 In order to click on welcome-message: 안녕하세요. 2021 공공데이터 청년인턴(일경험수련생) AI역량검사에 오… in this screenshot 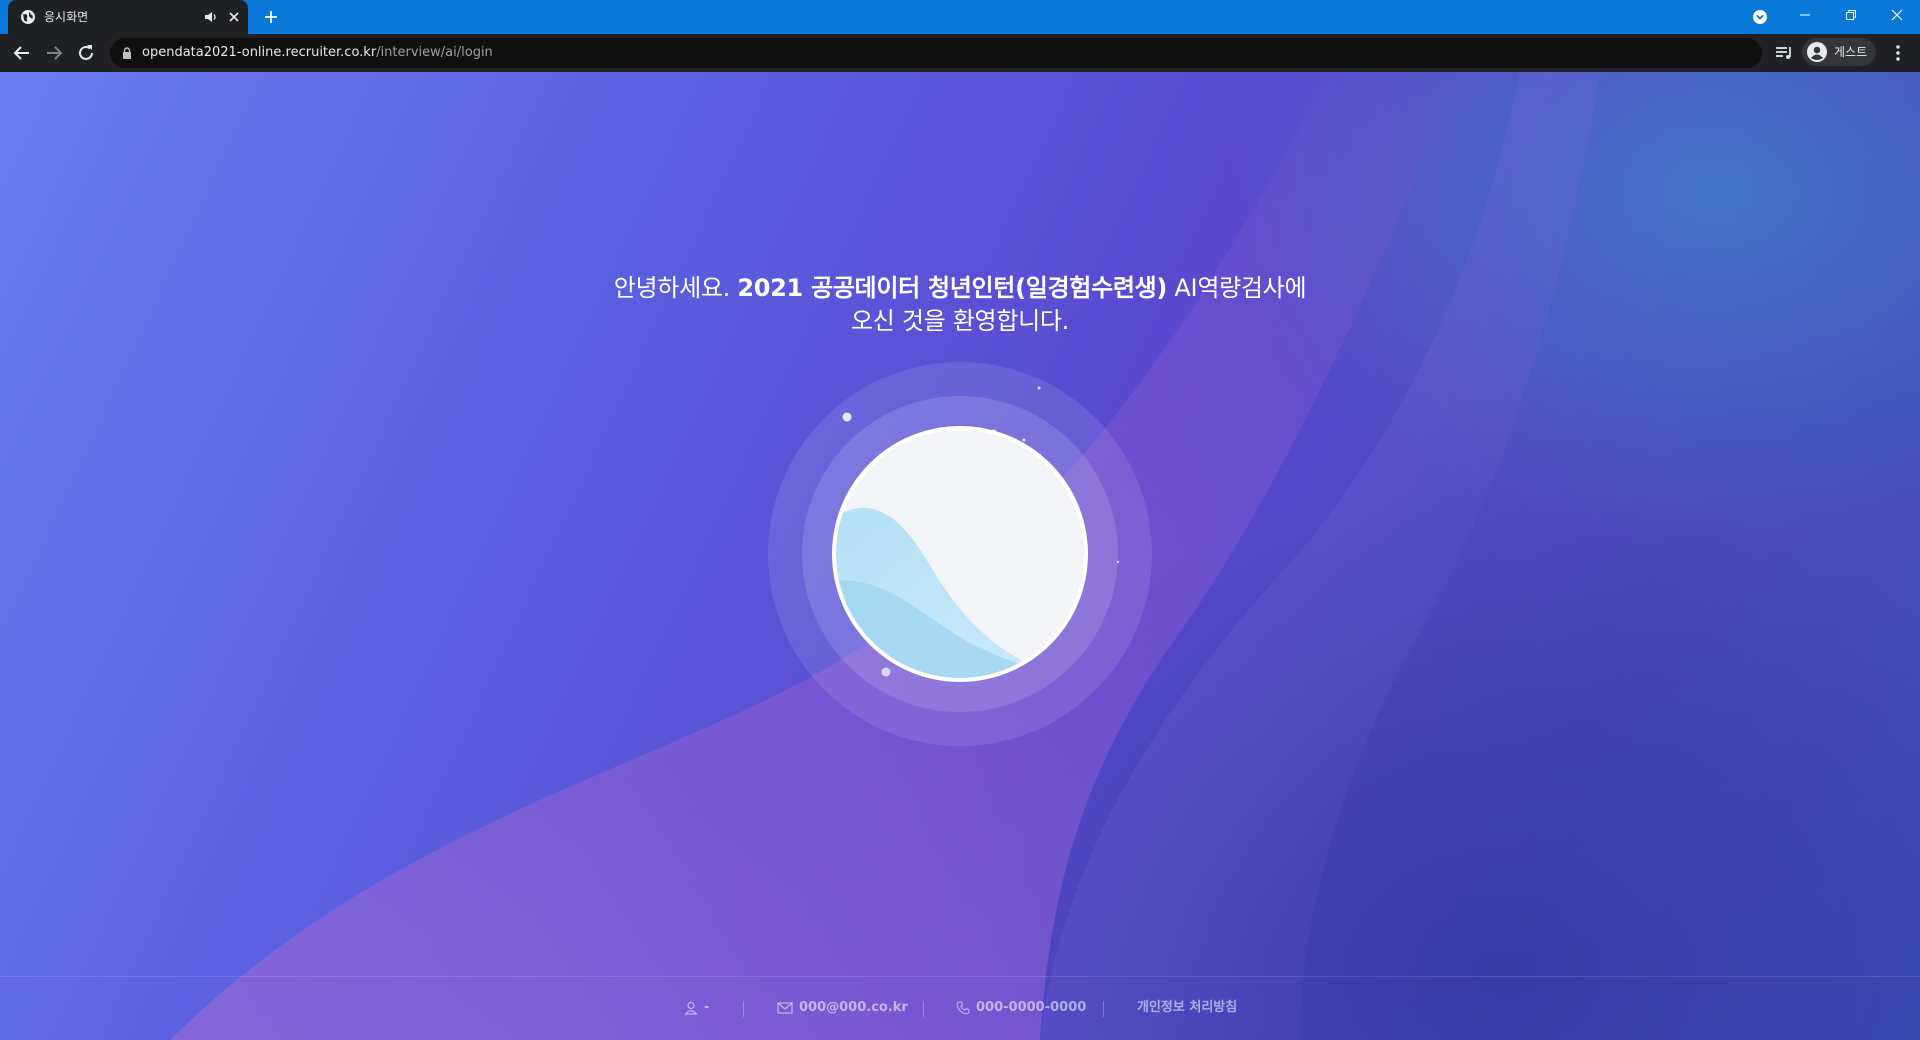, I will do `click(960, 305)`.